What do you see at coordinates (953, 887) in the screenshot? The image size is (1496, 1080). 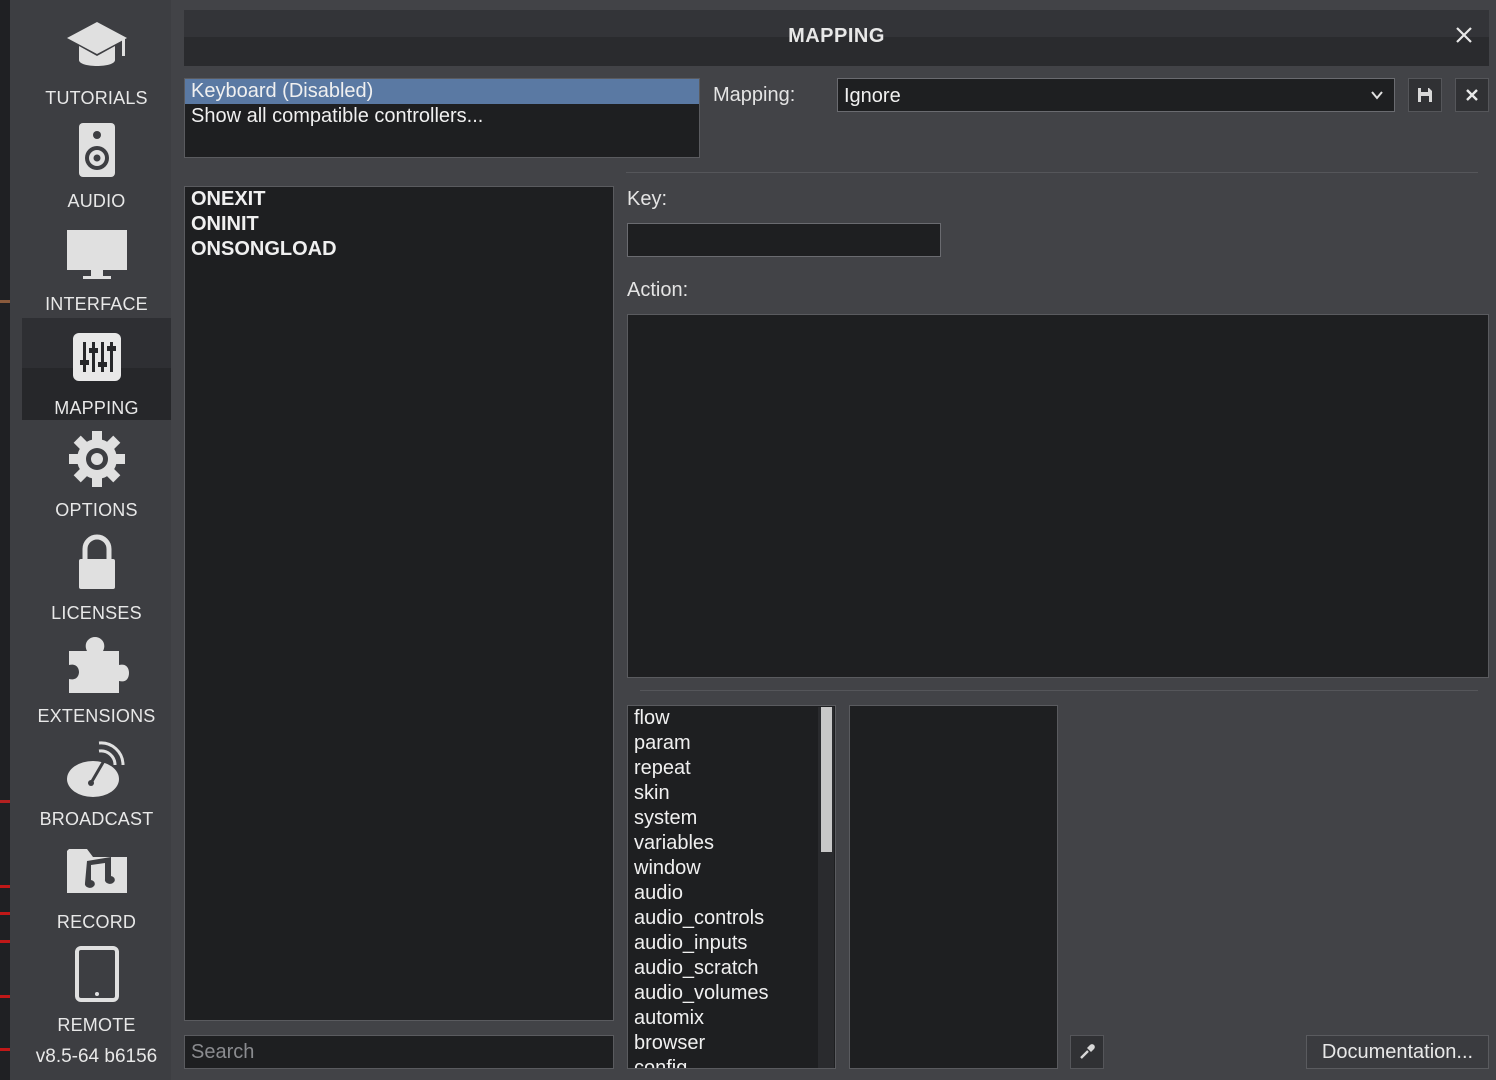 I see `verb-detail-list` at bounding box center [953, 887].